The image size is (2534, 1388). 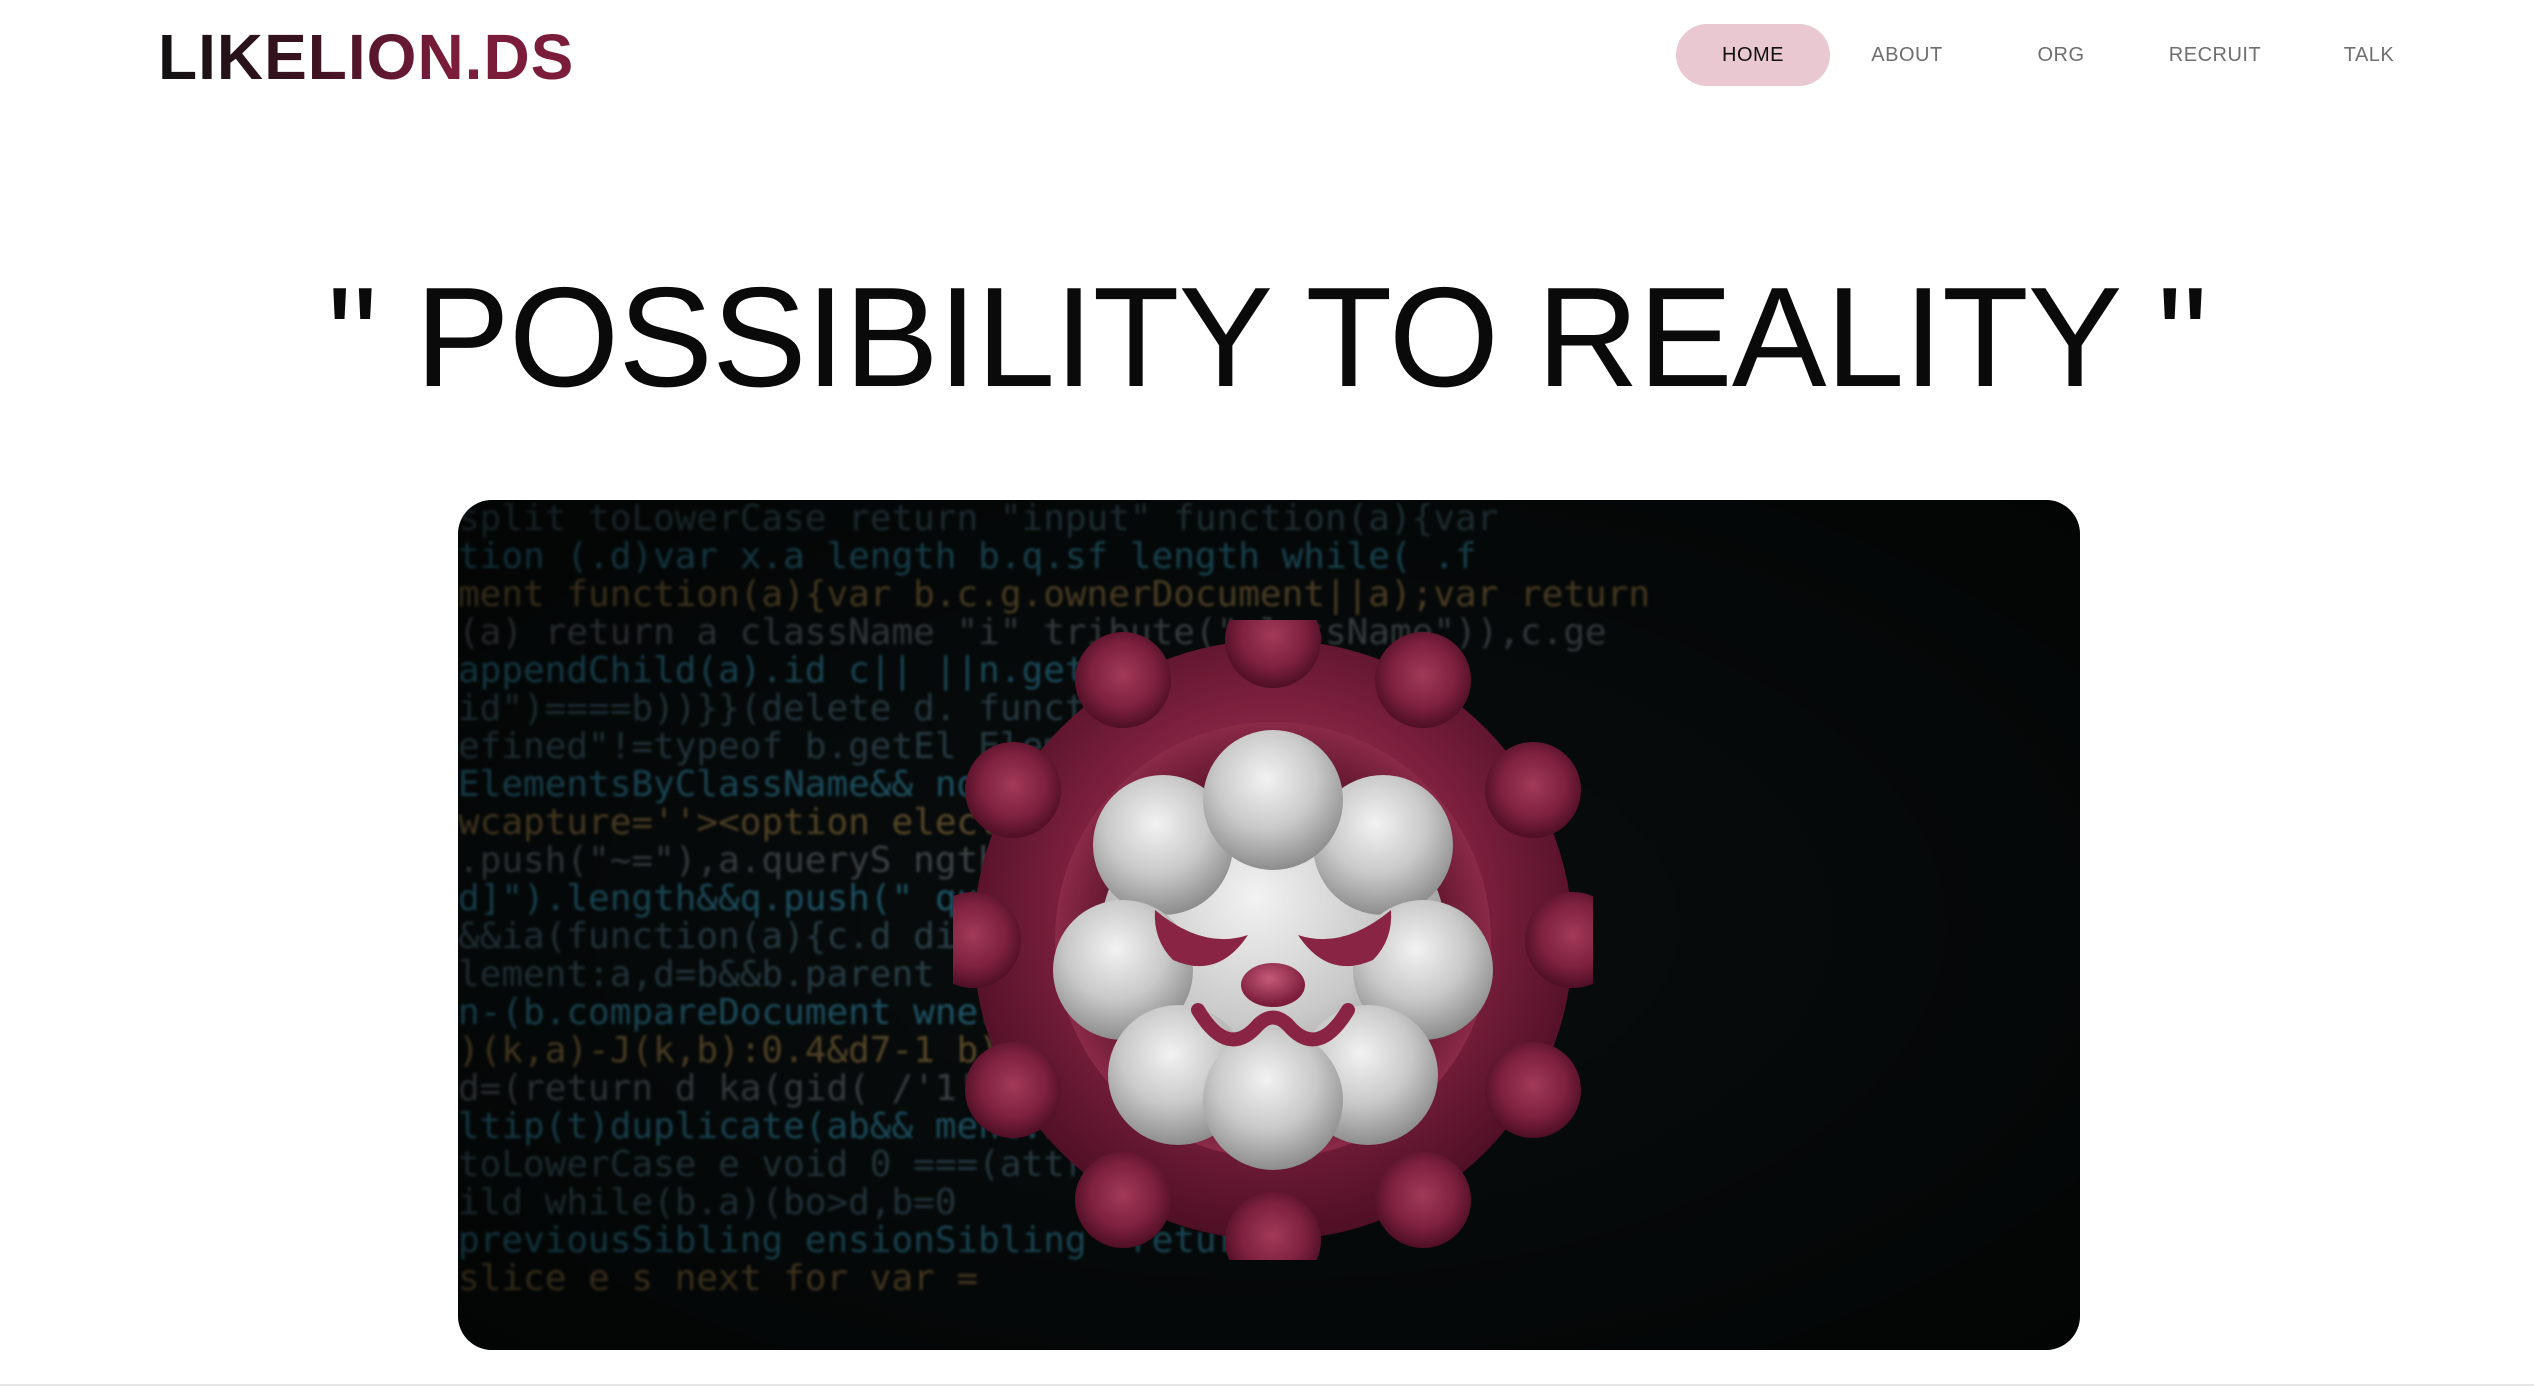 I want to click on lion-mascot-icon, so click(x=1273, y=940).